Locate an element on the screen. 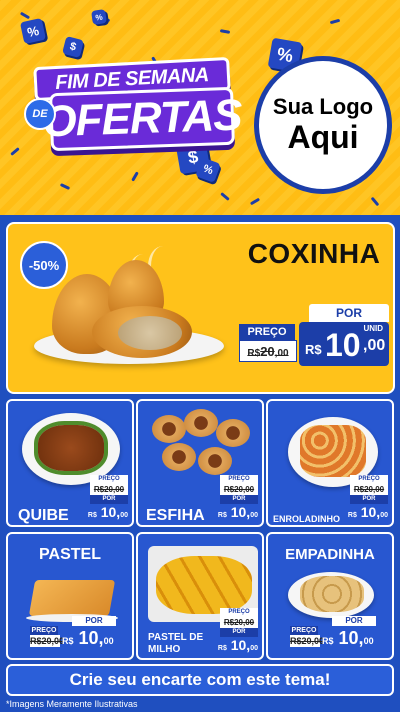 The width and height of the screenshot is (400, 712). title-line2: OFERTAS is located at coordinates (142, 119).